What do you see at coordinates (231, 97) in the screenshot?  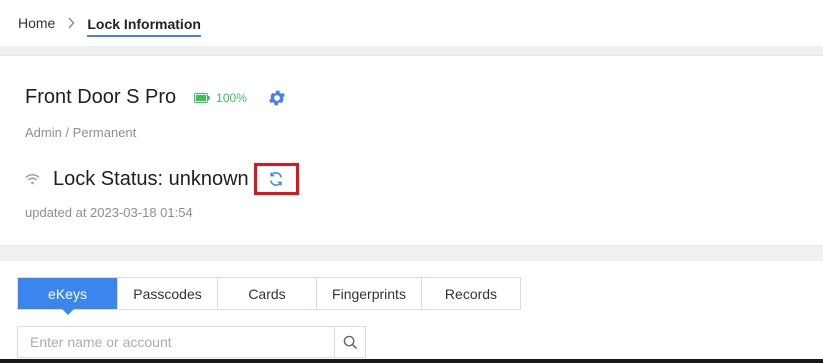 I see `battery-level: 100%` at bounding box center [231, 97].